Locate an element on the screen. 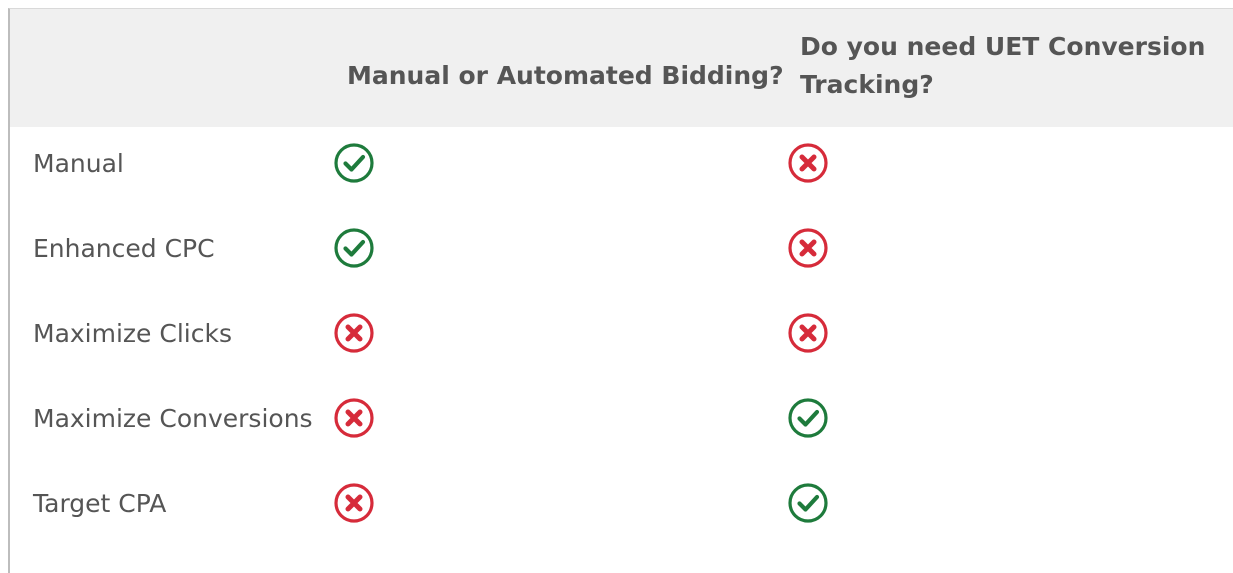  table-row: Maximize Clicks is located at coordinates (616, 333).